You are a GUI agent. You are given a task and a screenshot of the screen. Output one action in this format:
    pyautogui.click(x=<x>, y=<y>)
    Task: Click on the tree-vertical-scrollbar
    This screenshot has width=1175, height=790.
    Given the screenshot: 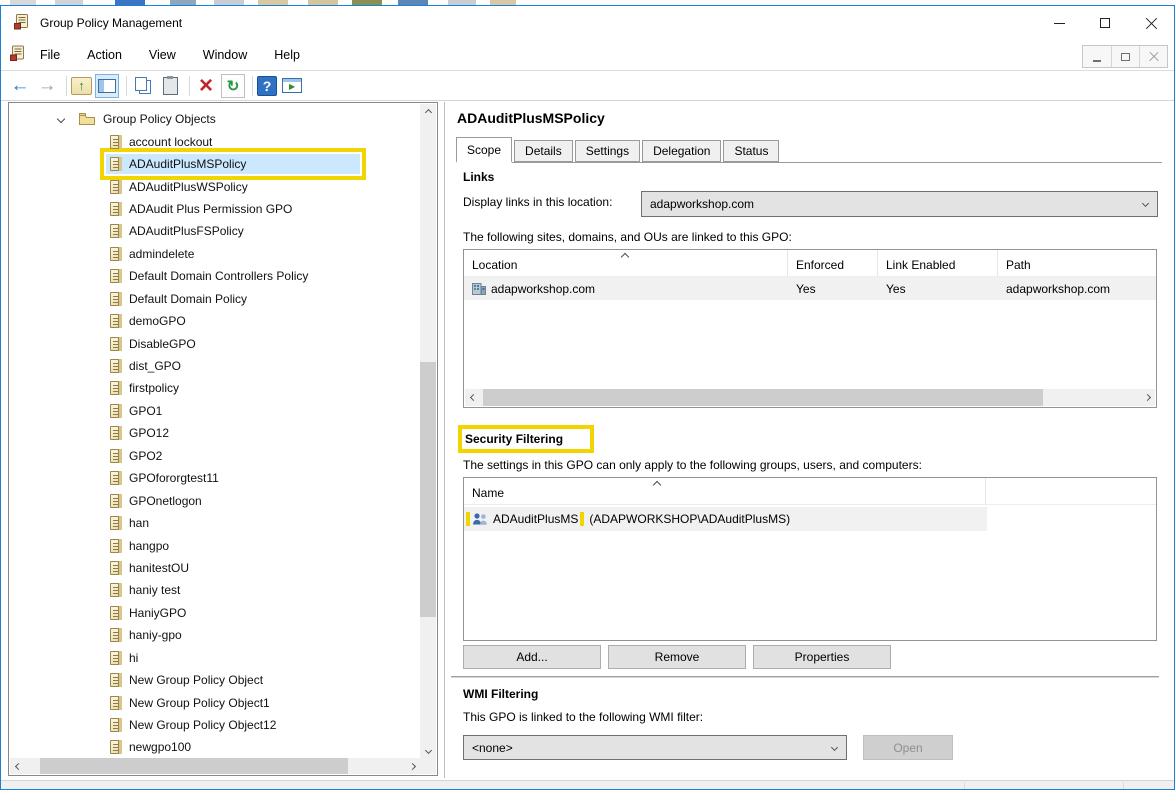 What is the action you would take?
    pyautogui.click(x=428, y=431)
    